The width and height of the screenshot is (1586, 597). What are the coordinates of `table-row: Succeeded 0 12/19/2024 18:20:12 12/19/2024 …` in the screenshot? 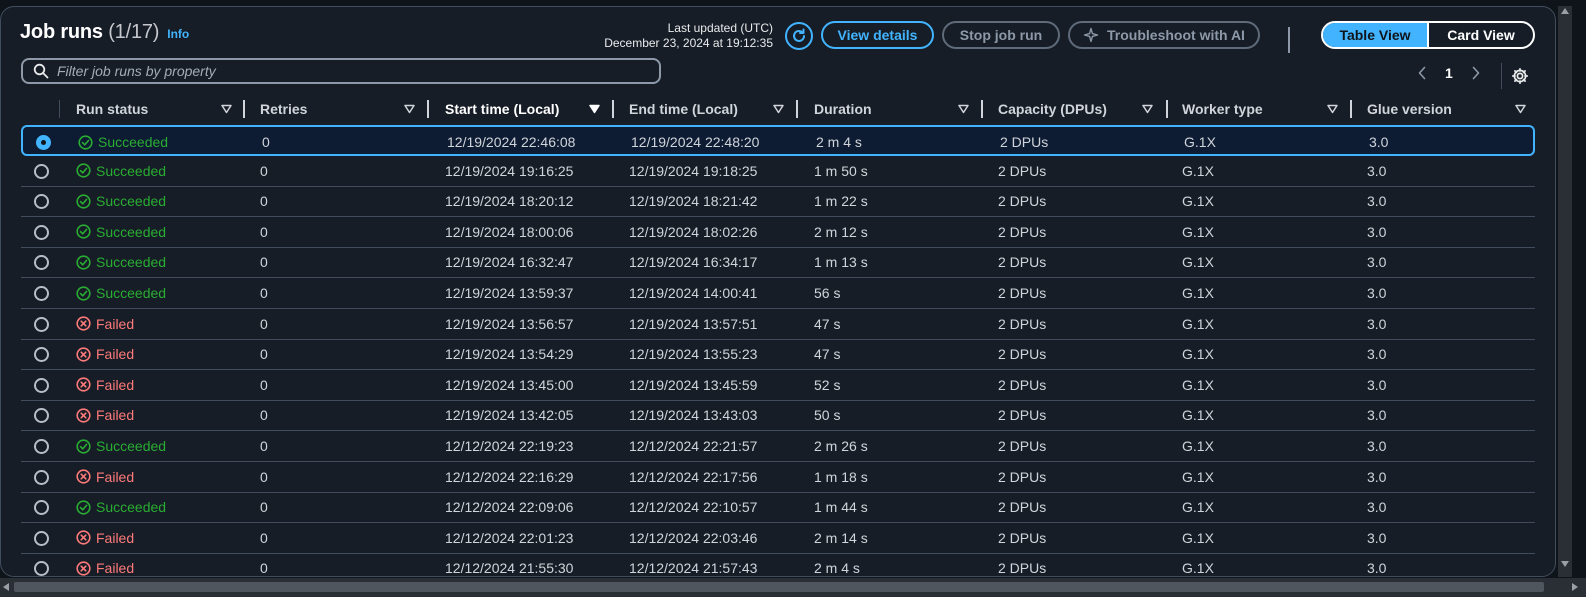 It's located at (778, 202).